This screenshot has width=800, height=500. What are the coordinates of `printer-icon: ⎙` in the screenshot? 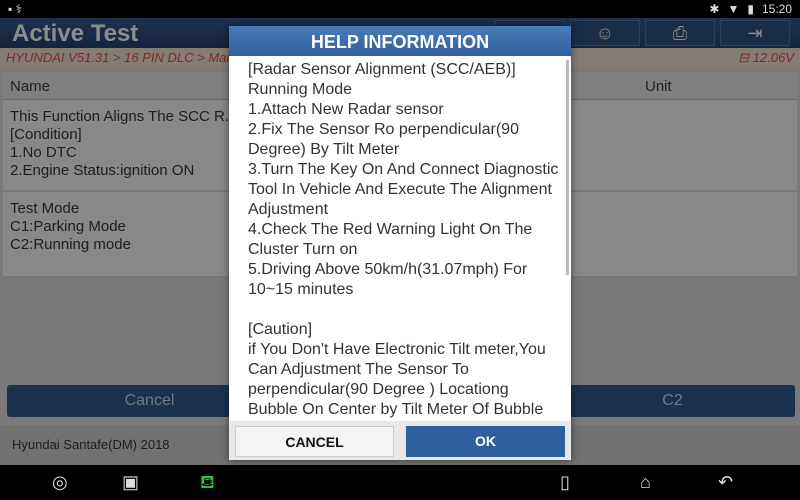 It's located at (680, 33).